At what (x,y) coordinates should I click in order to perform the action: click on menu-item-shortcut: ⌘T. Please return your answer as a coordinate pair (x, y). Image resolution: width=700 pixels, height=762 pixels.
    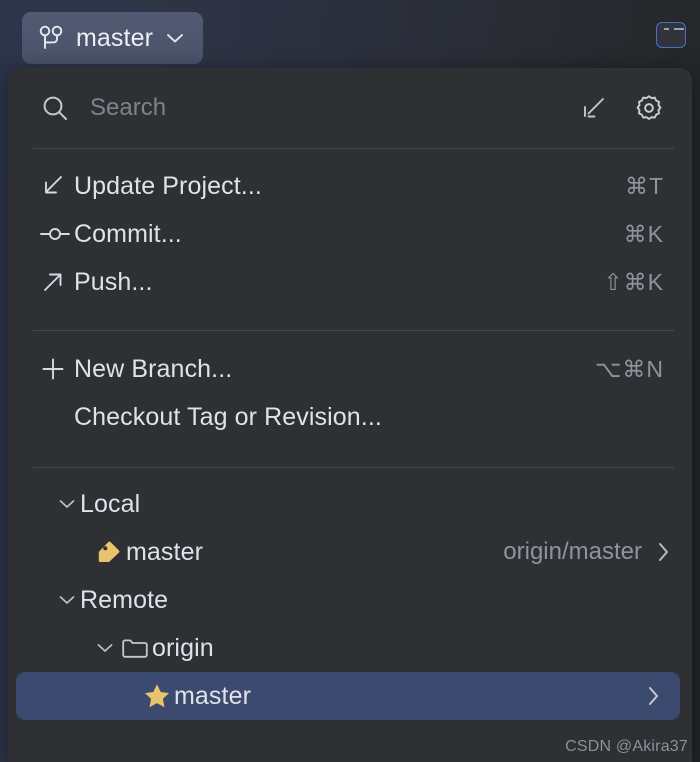
    Looking at the image, I should click on (644, 185).